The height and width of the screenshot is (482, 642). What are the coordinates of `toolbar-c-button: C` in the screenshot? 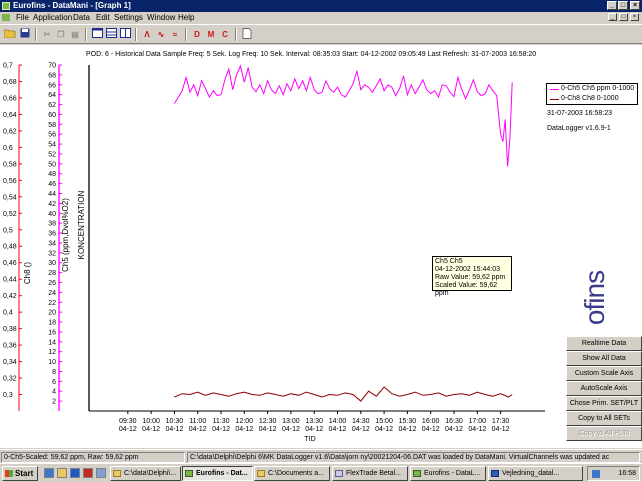 It's located at (225, 34).